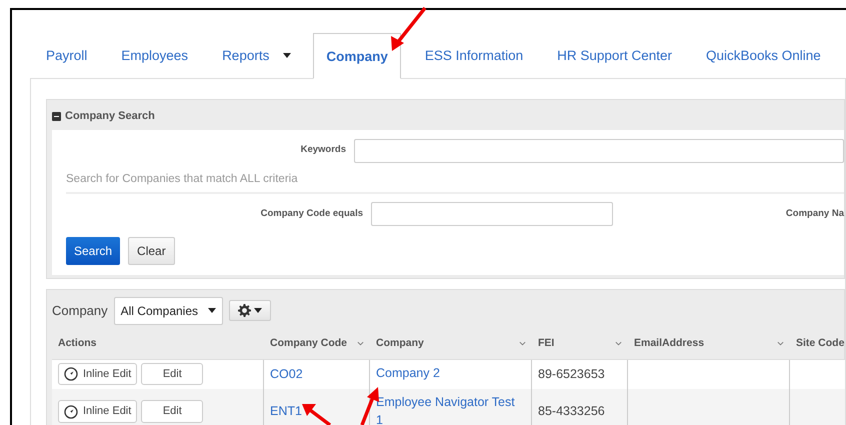 Image resolution: width=846 pixels, height=425 pixels. I want to click on caret-icon, so click(287, 55).